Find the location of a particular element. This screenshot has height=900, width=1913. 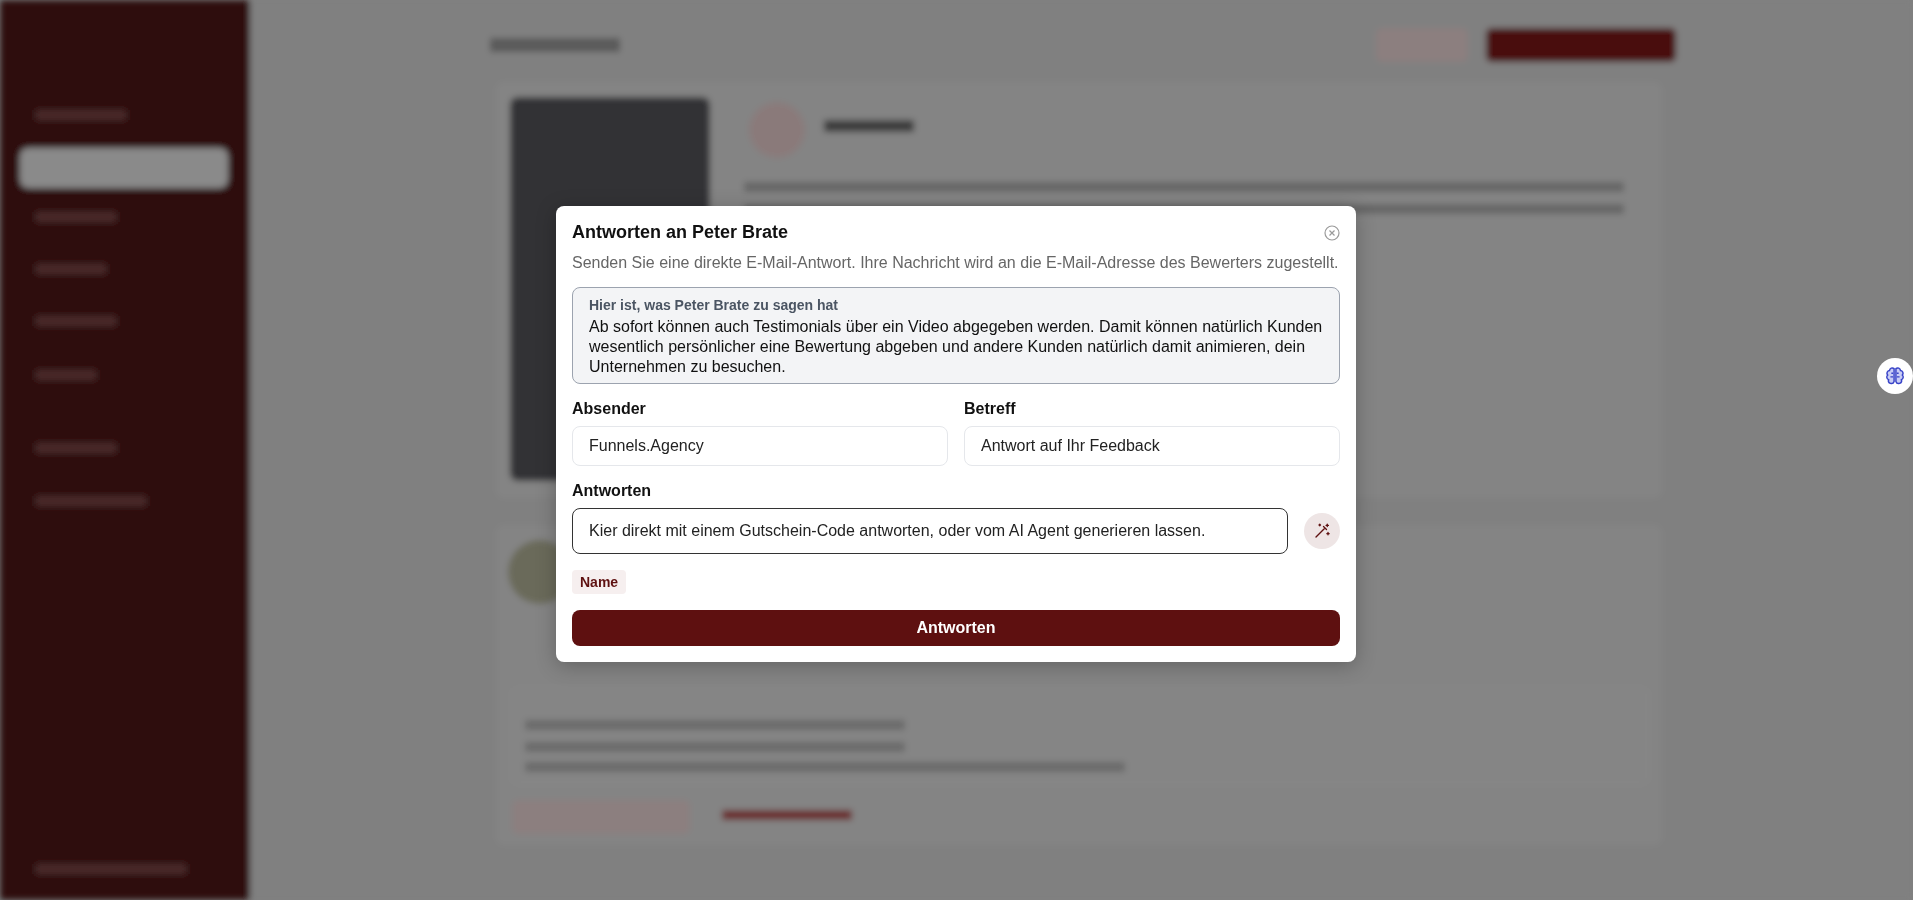

input-field: Antwort auf Ihr Feedback is located at coordinates (1152, 446).